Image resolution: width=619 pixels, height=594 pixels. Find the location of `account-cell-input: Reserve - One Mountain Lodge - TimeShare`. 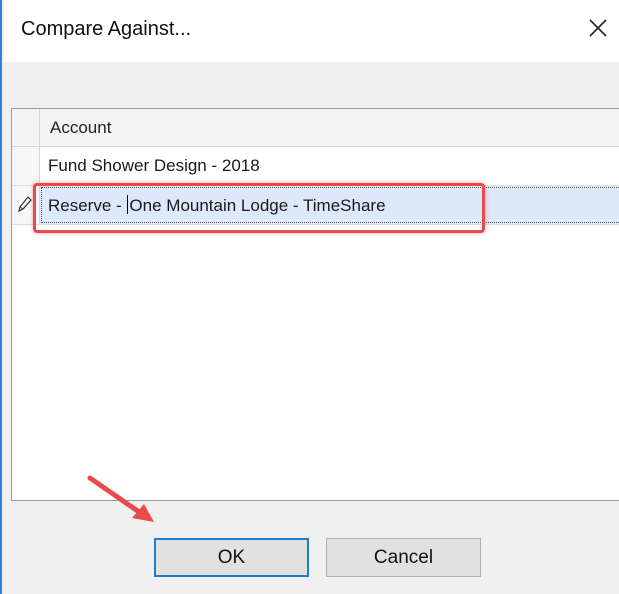

account-cell-input: Reserve - One Mountain Lodge - TimeShare is located at coordinates (217, 205).